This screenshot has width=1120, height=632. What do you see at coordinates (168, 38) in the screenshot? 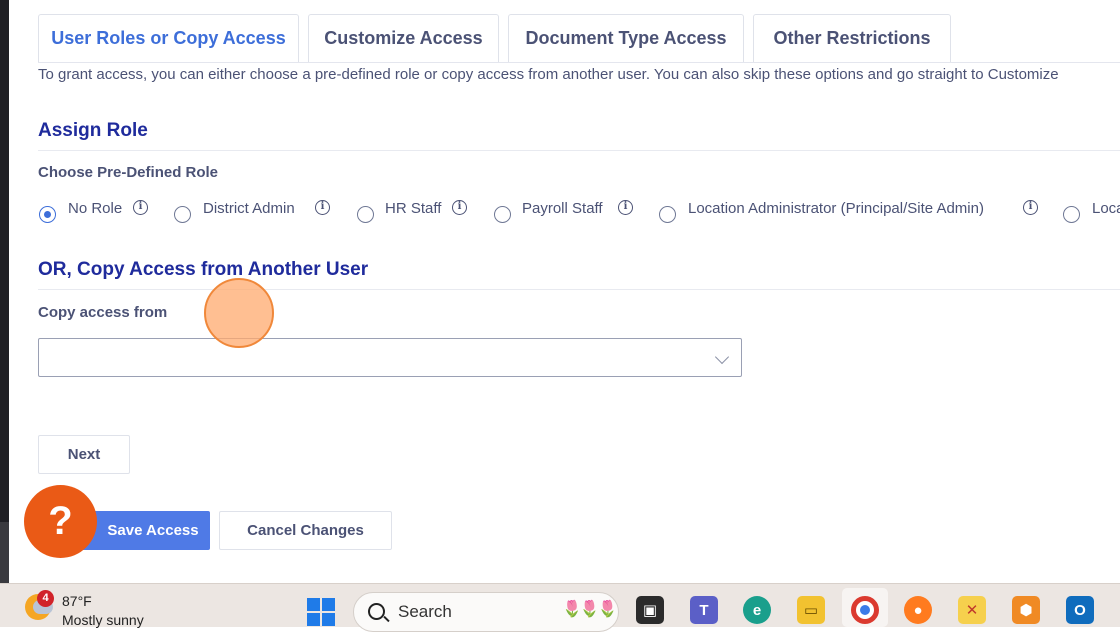
I see `tab-user-roles: User Roles or Copy Access` at bounding box center [168, 38].